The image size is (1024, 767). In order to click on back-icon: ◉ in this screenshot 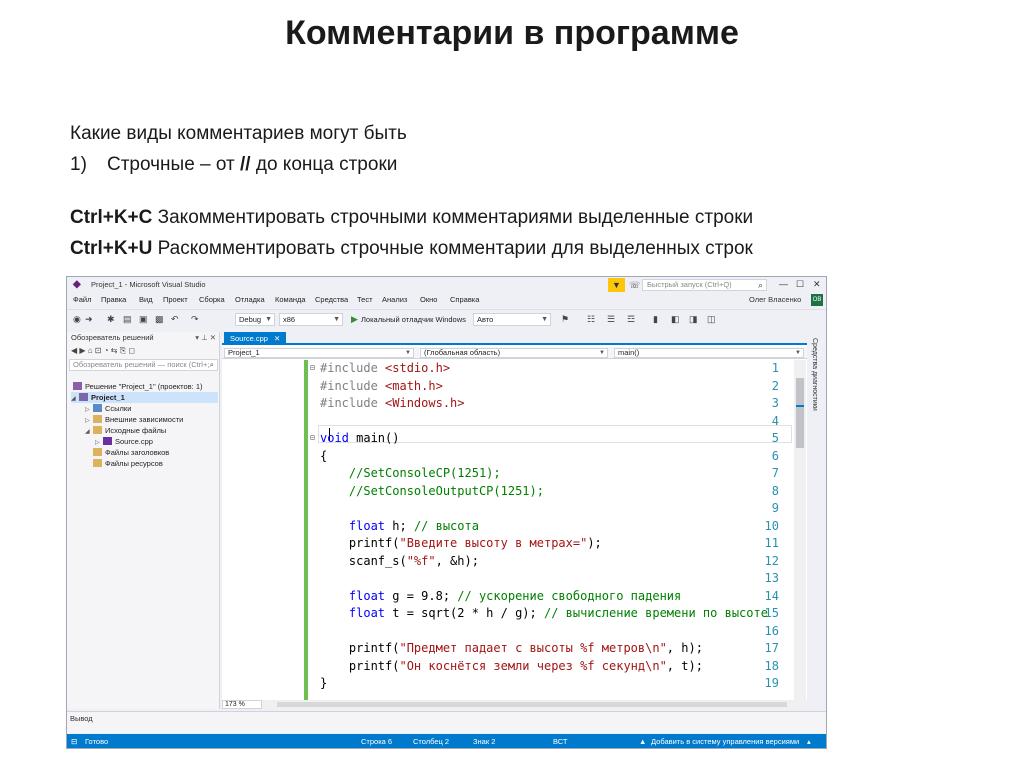, I will do `click(77, 319)`.